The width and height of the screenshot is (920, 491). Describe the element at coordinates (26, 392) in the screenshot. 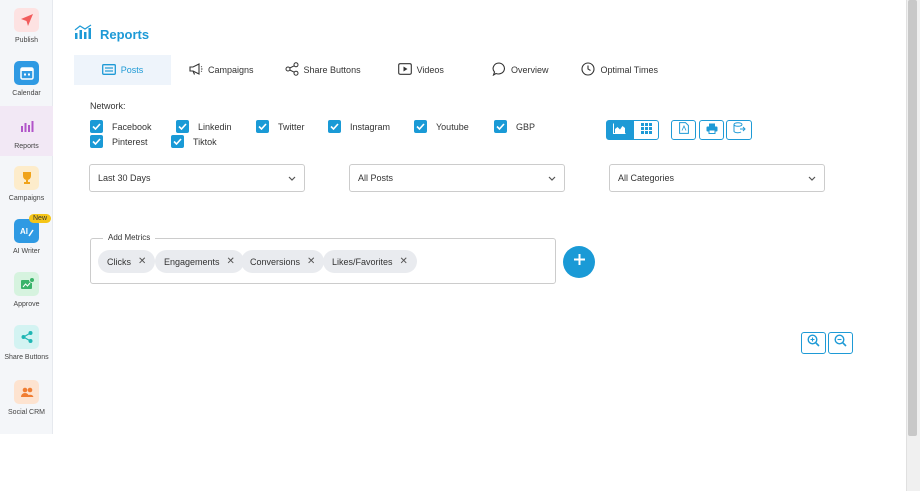

I see `users-icon` at that location.